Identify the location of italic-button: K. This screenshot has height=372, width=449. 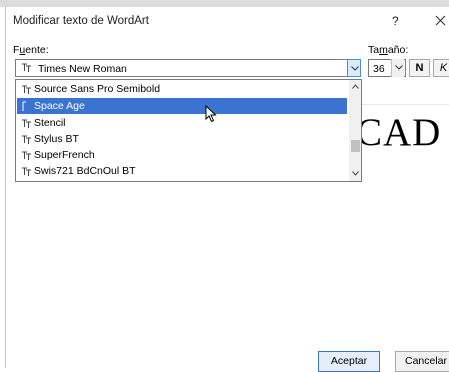
(441, 68).